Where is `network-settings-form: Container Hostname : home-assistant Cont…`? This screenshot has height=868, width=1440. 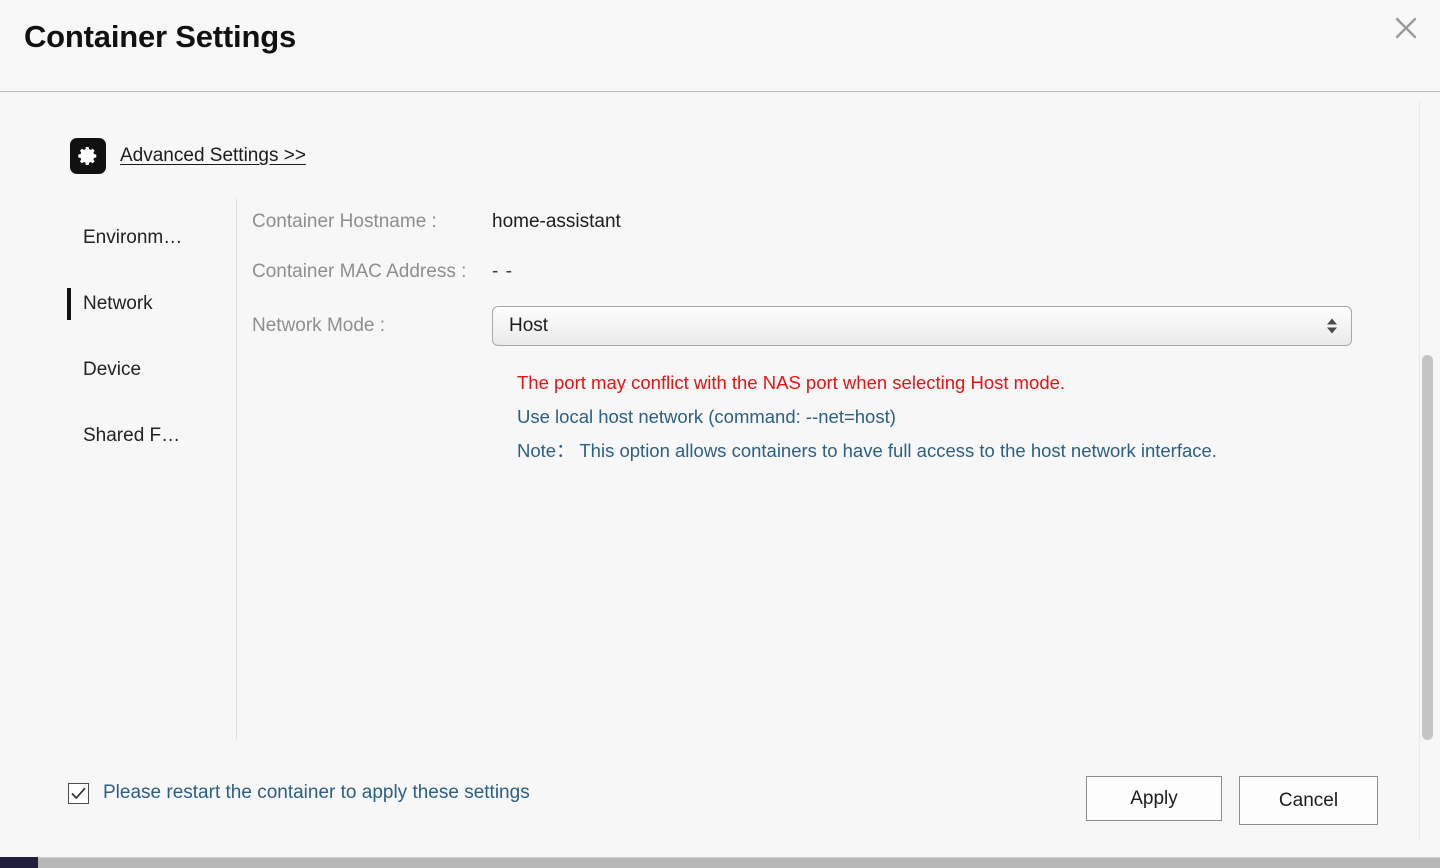
network-settings-form: Container Hostname : home-assistant Cont… is located at coordinates (812, 276).